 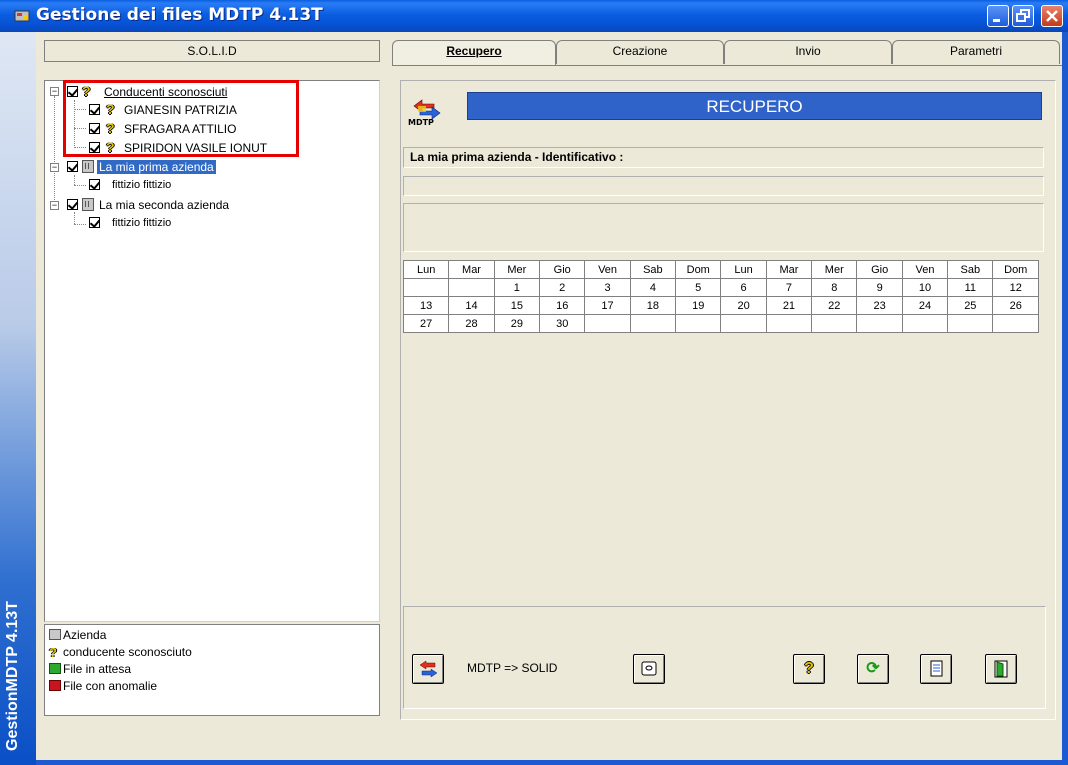 What do you see at coordinates (18, 398) in the screenshot?
I see `side-strip: GestionMDTP 4.13T` at bounding box center [18, 398].